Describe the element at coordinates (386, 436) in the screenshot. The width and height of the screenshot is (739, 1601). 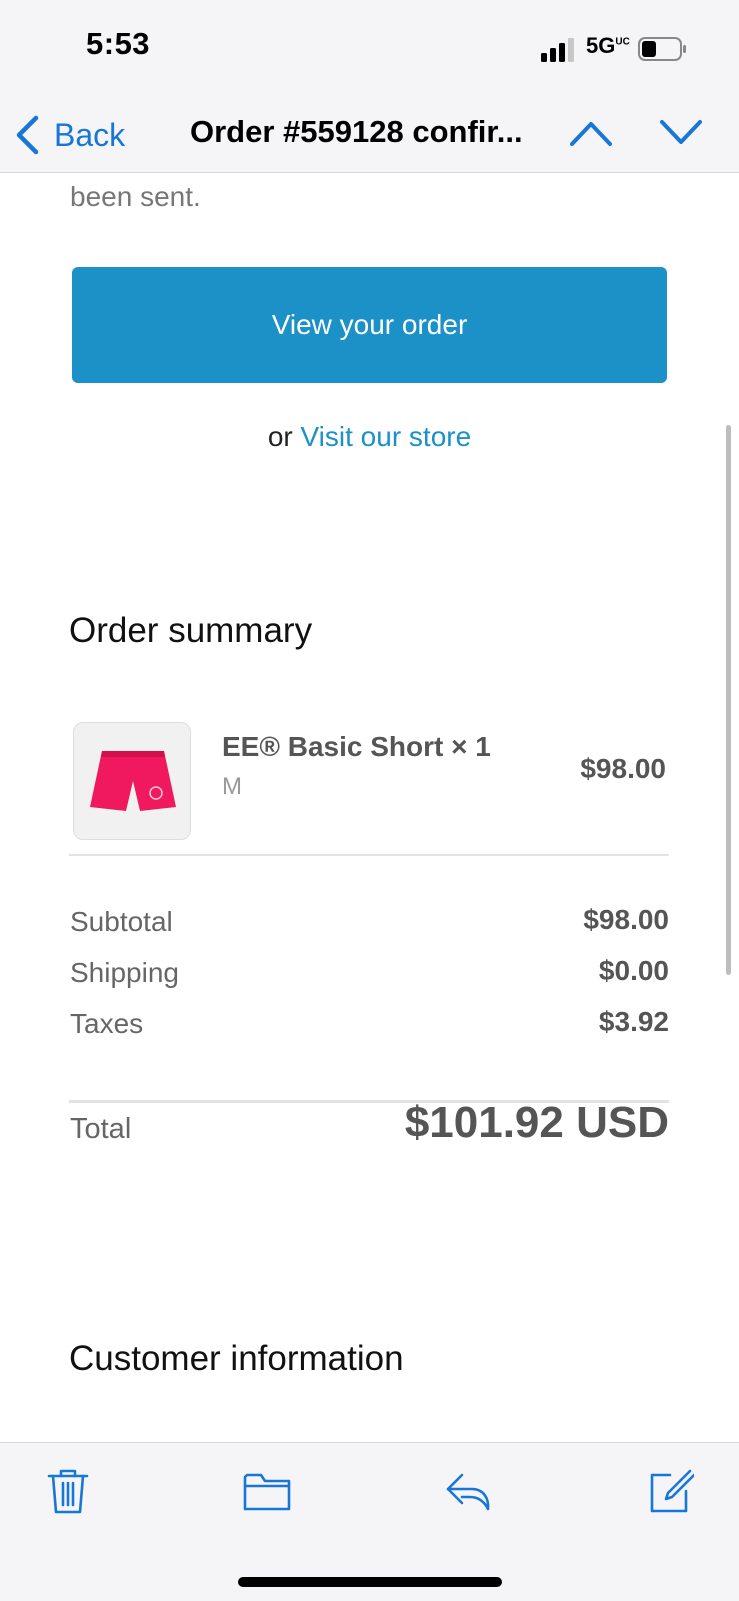
I see `visit-store-link: Visit our store` at that location.